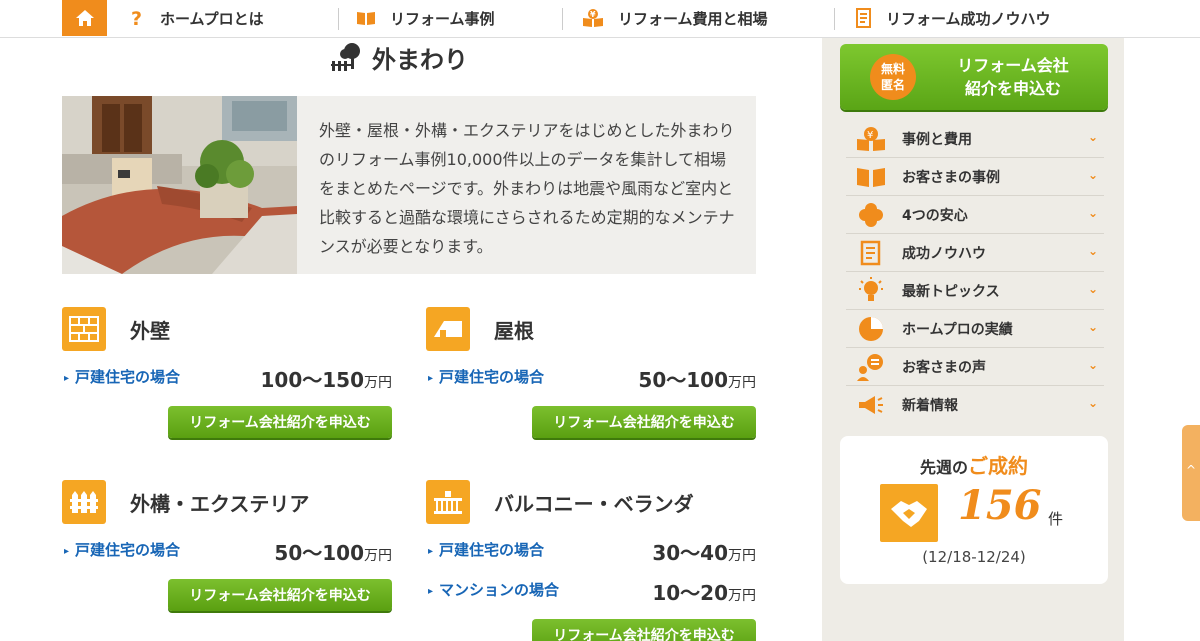 This screenshot has width=1200, height=641. I want to click on nav-item-cases: リフォーム事例, so click(425, 18).